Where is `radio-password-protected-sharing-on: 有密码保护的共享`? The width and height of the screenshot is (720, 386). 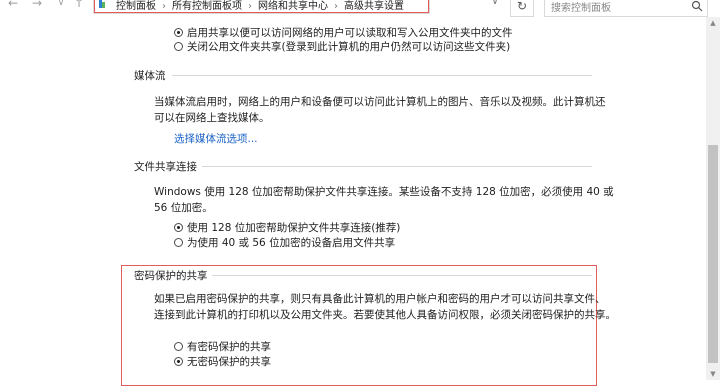 radio-password-protected-sharing-on: 有密码保护的共享 is located at coordinates (222, 346).